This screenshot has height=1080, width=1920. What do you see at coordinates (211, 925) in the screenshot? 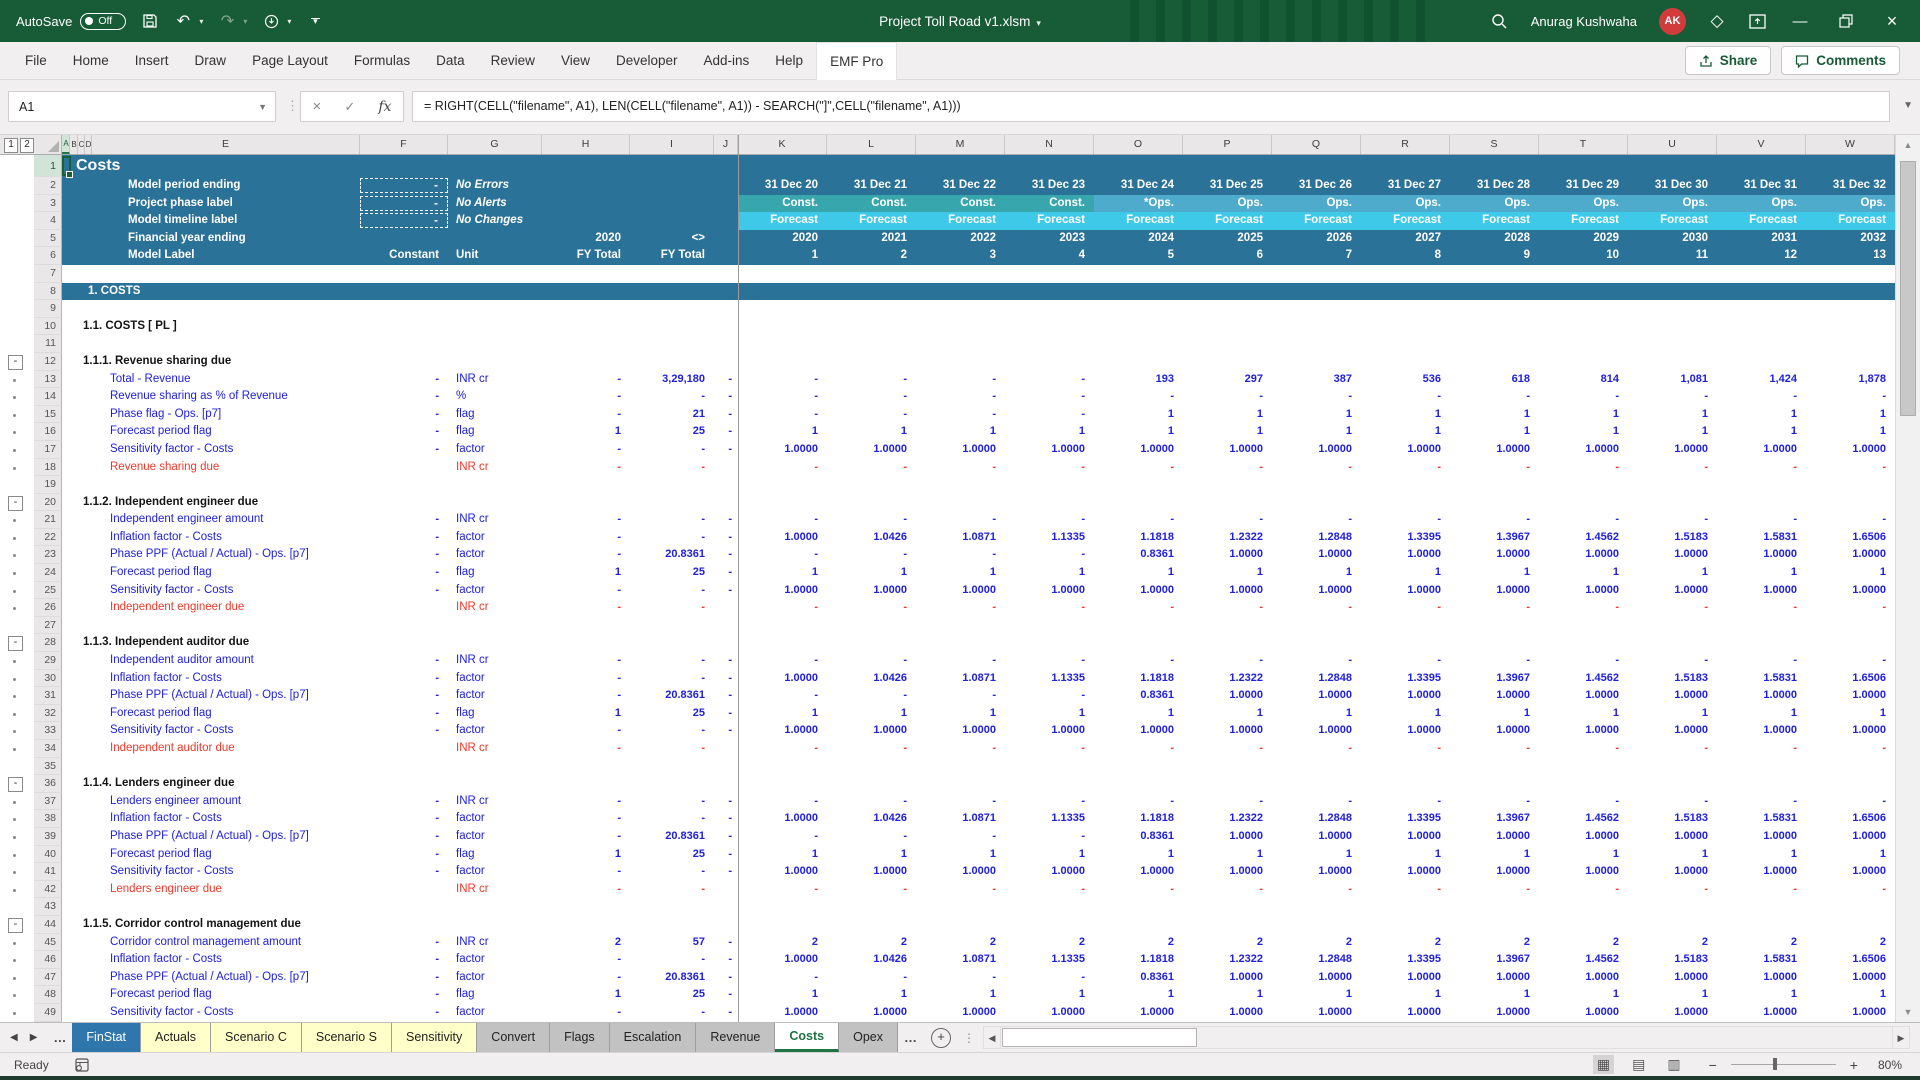
I see `section-heading-cell: 1.1.5. Corridor control management due` at bounding box center [211, 925].